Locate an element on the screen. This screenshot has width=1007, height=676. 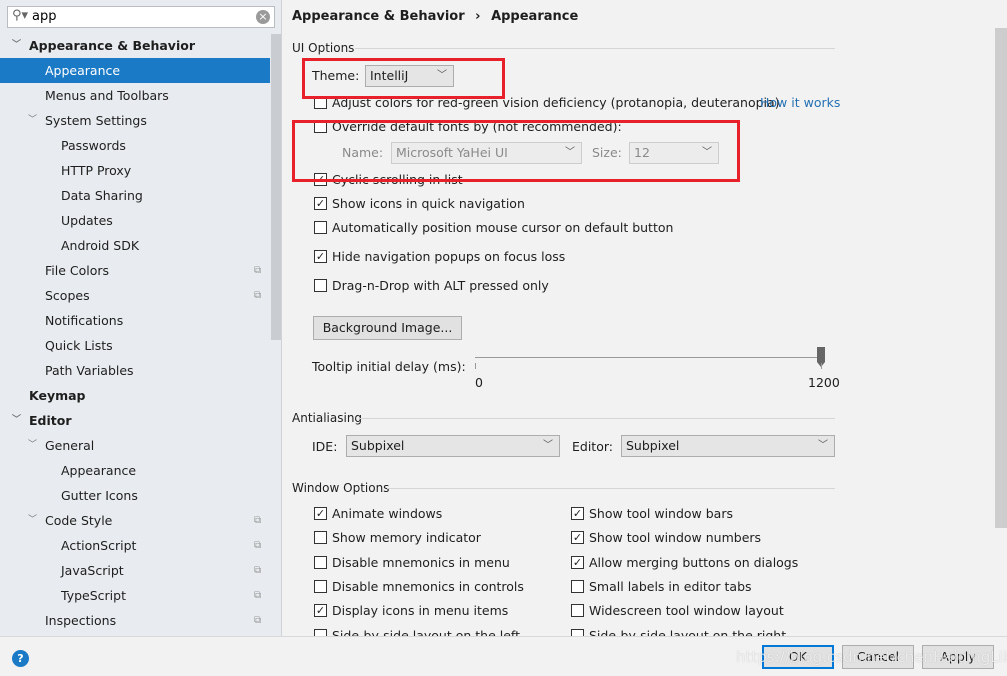
editor-value: Subpixel is located at coordinates (653, 445).